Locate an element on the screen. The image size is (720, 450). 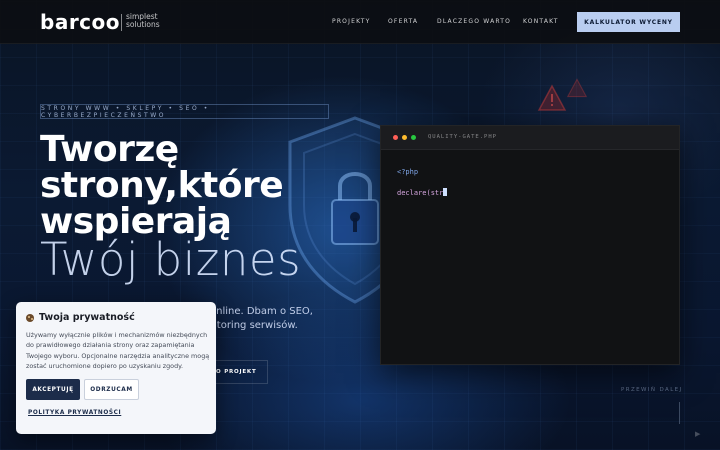
hero-title-line-4: Twój biznes is located at coordinates (171, 259).